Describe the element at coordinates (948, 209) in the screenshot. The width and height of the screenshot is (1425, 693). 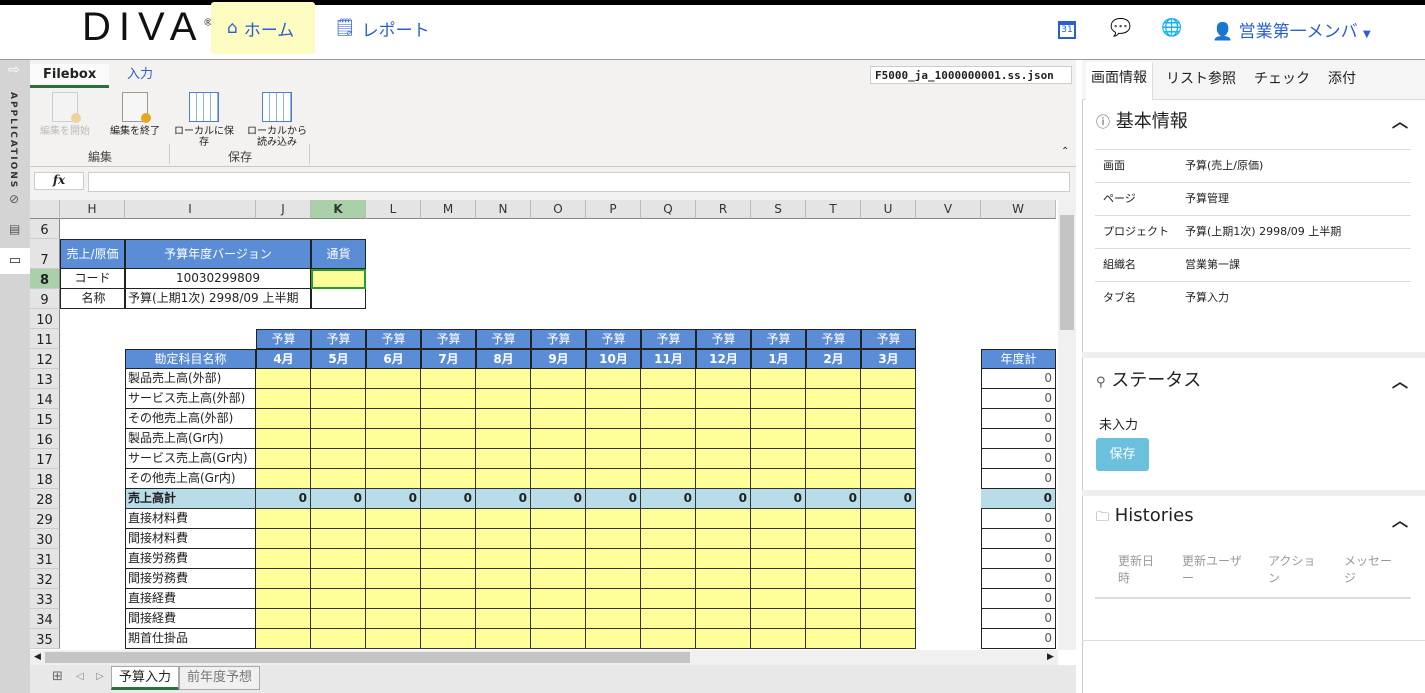
I see `column-header-V: V` at that location.